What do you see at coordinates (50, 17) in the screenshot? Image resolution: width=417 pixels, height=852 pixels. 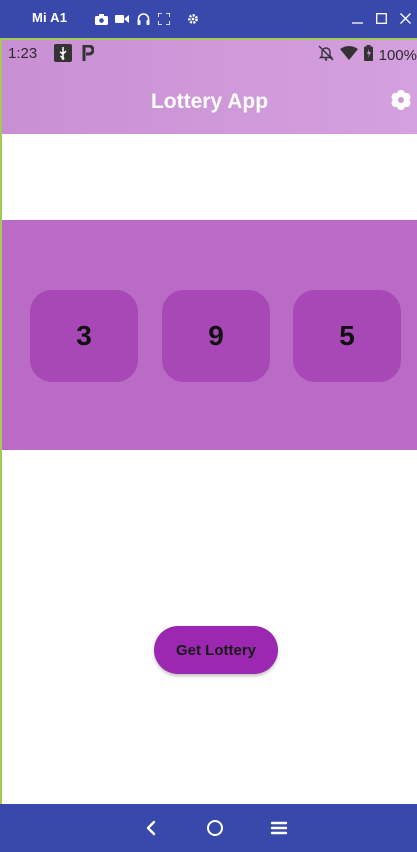 I see `device-name: Mi A1` at bounding box center [50, 17].